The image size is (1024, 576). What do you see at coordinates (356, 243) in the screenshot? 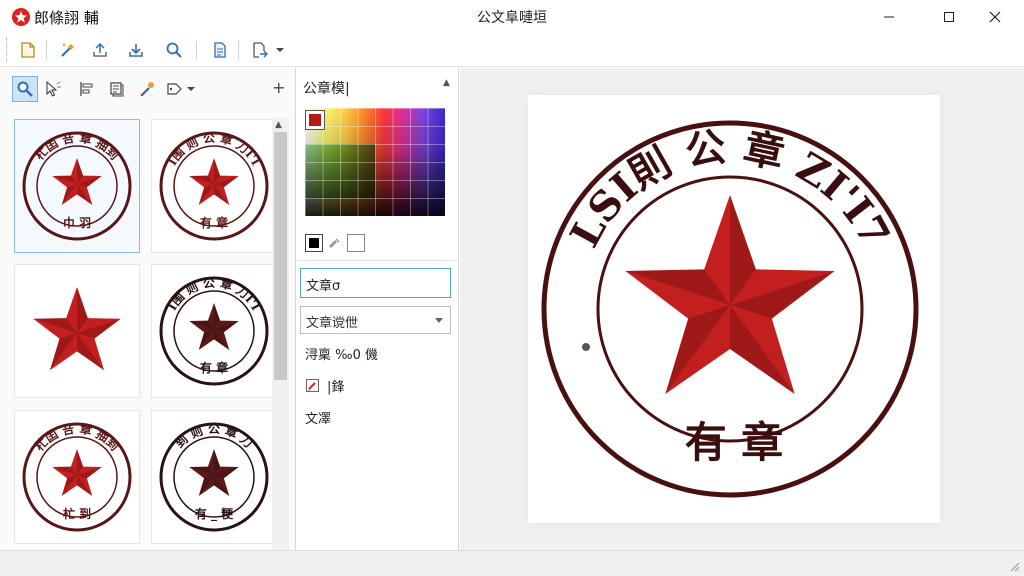
I see `background-color-swatch` at bounding box center [356, 243].